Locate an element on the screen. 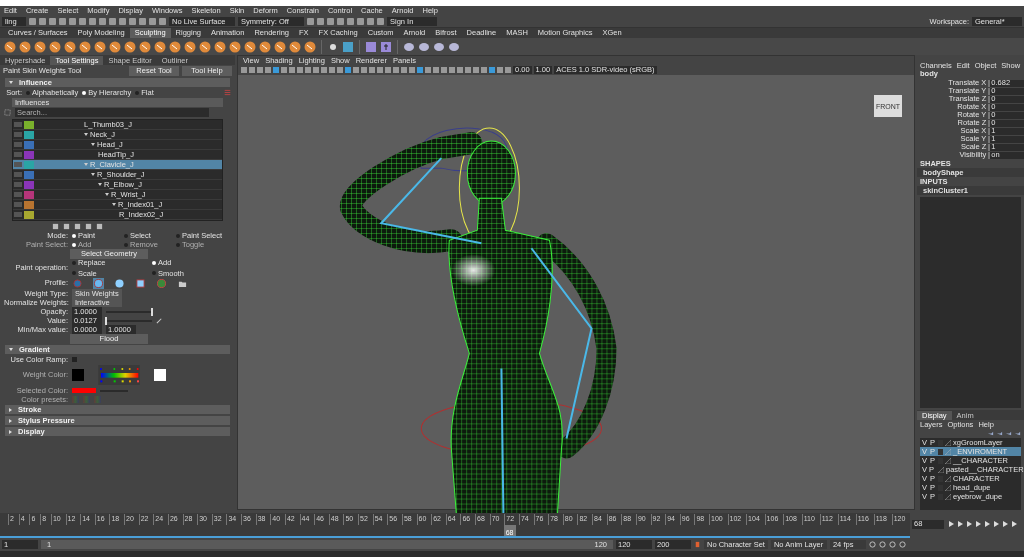  eyedropper-icon is located at coordinates (159, 320).